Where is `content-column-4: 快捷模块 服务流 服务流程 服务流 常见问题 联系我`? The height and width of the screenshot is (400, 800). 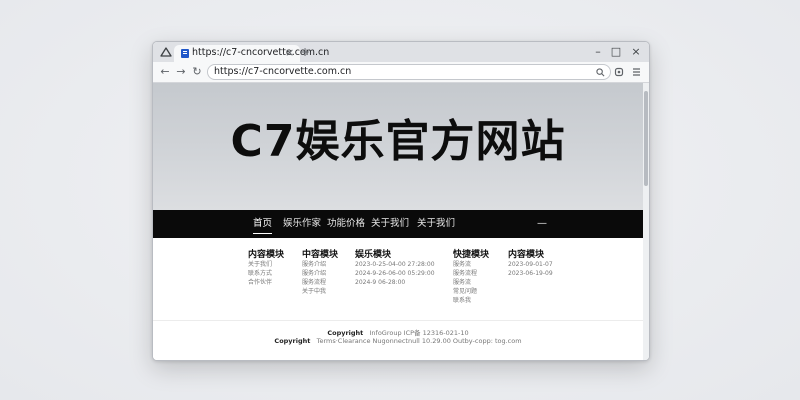
content-column-4: 快捷模块 服务流 服务流程 服务流 常见问题 联系我 is located at coordinates (471, 276).